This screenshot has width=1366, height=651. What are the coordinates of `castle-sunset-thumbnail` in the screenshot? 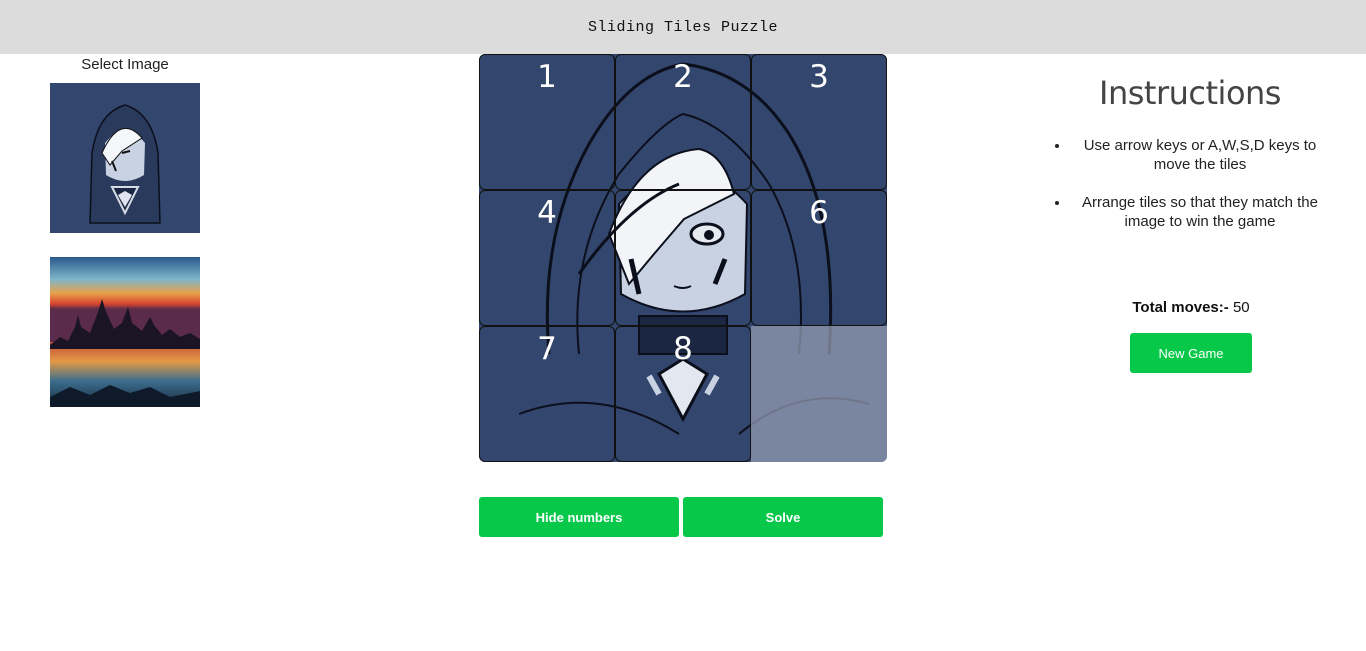 It's located at (125, 332).